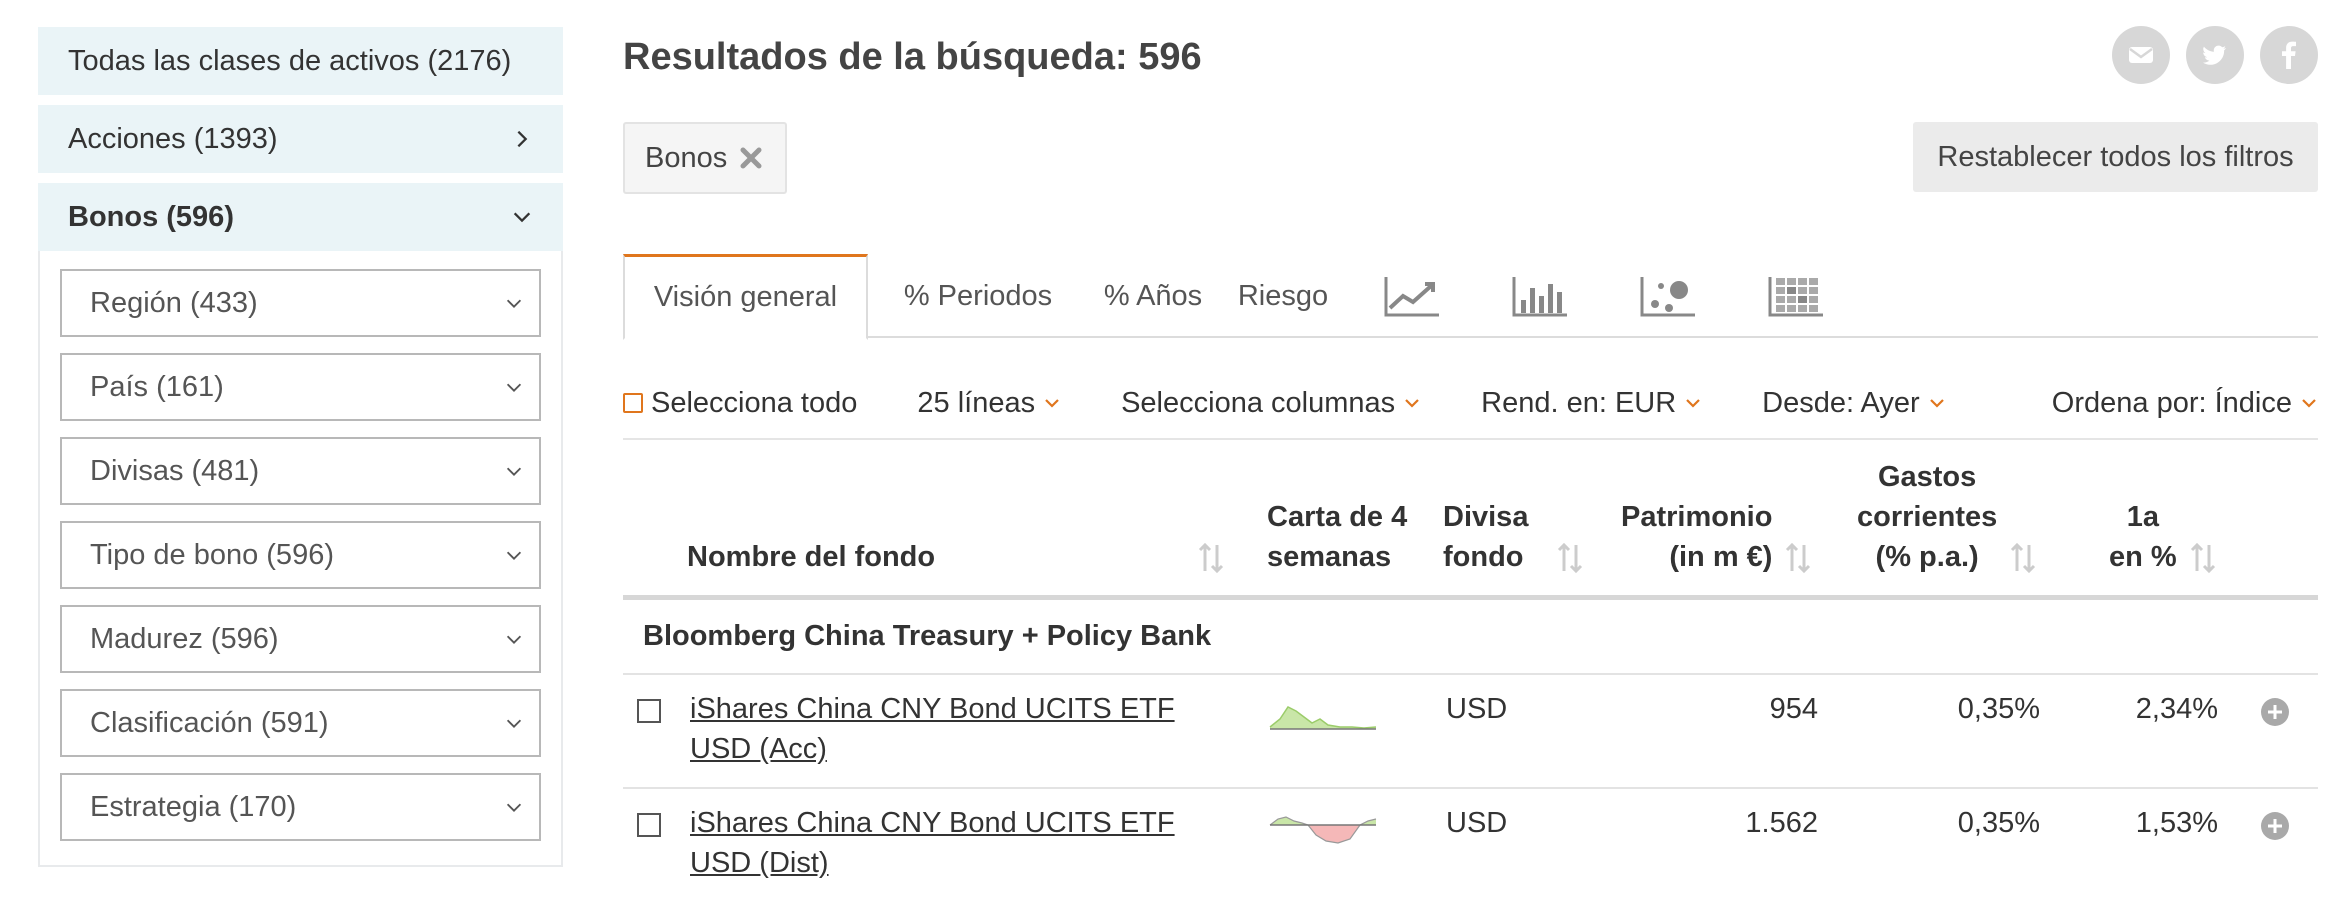  I want to click on sidebar-item-label: Bonos (596), so click(151, 216).